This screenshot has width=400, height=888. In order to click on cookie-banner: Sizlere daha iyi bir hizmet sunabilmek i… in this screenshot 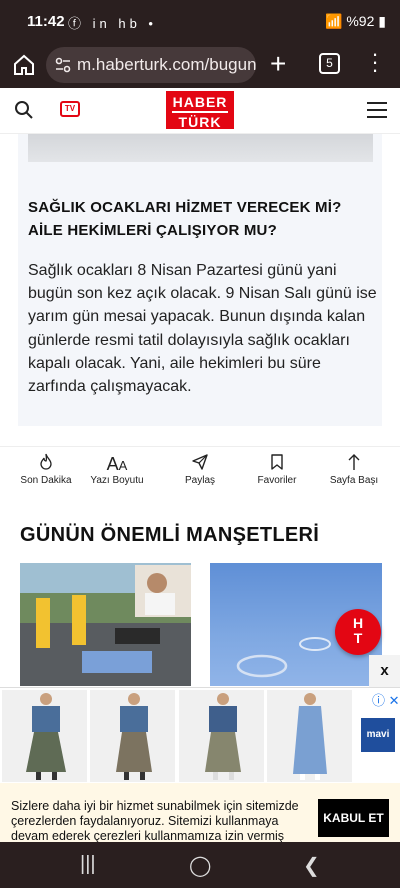, I will do `click(200, 812)`.